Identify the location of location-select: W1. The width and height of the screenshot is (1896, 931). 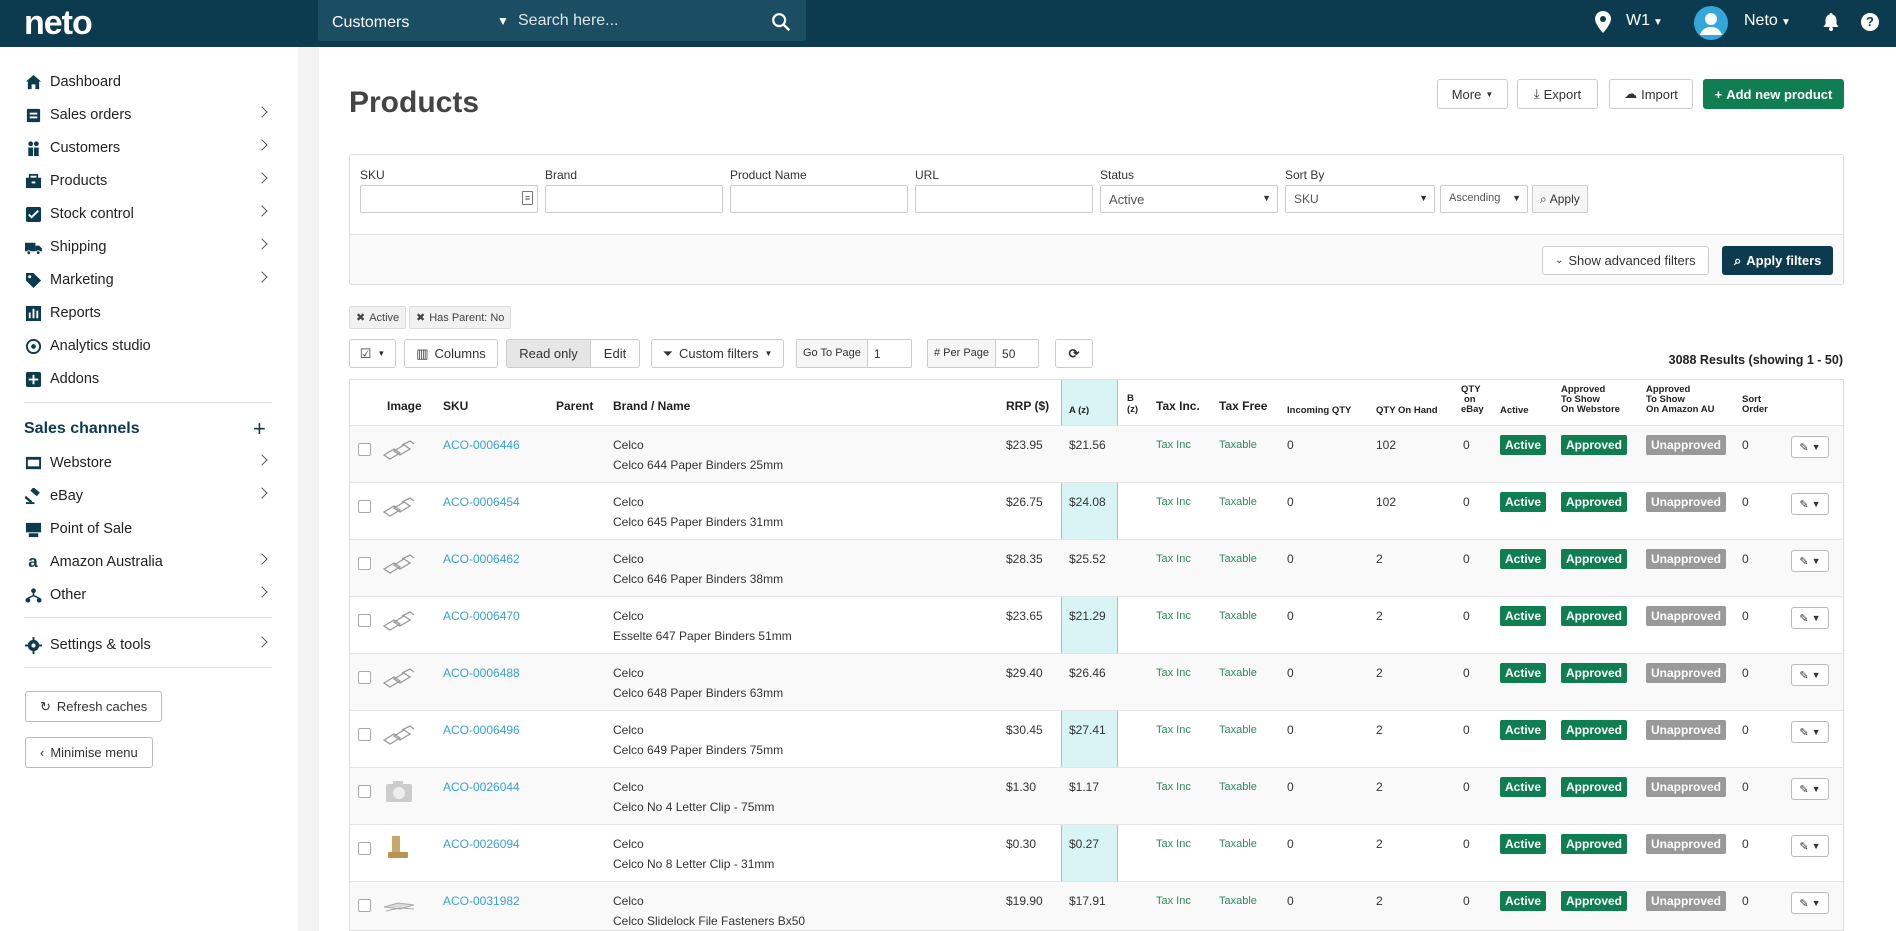
(1638, 21).